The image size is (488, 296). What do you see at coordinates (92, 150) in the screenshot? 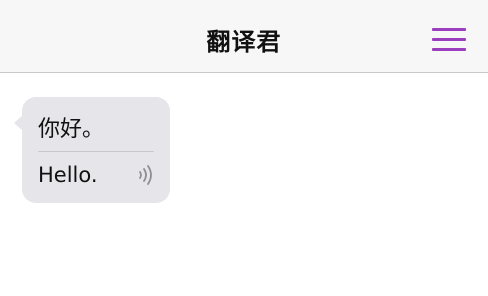
I see `message-bubble: 你好。 Hello.` at bounding box center [92, 150].